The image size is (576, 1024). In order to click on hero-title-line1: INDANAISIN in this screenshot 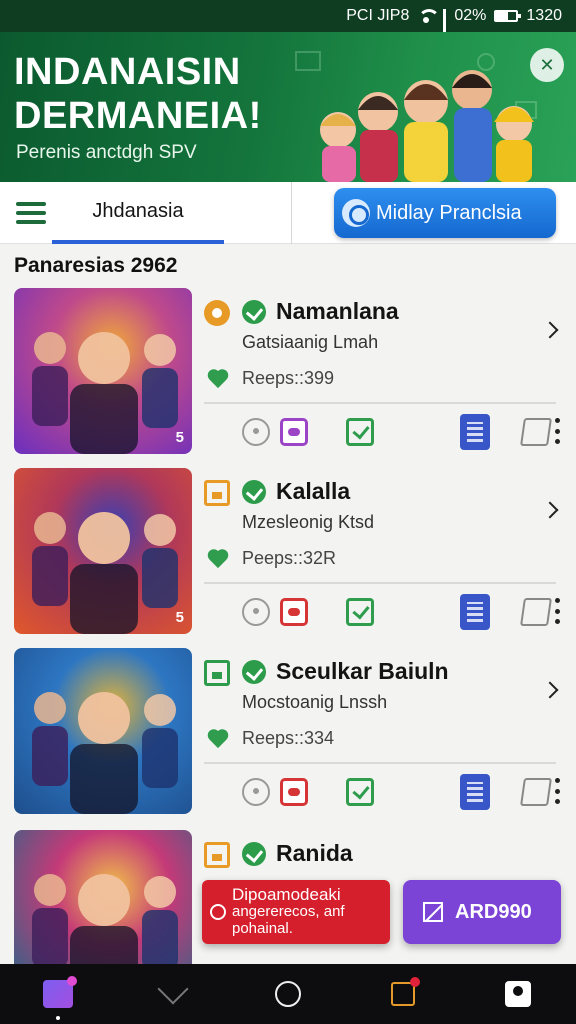, I will do `click(127, 72)`.